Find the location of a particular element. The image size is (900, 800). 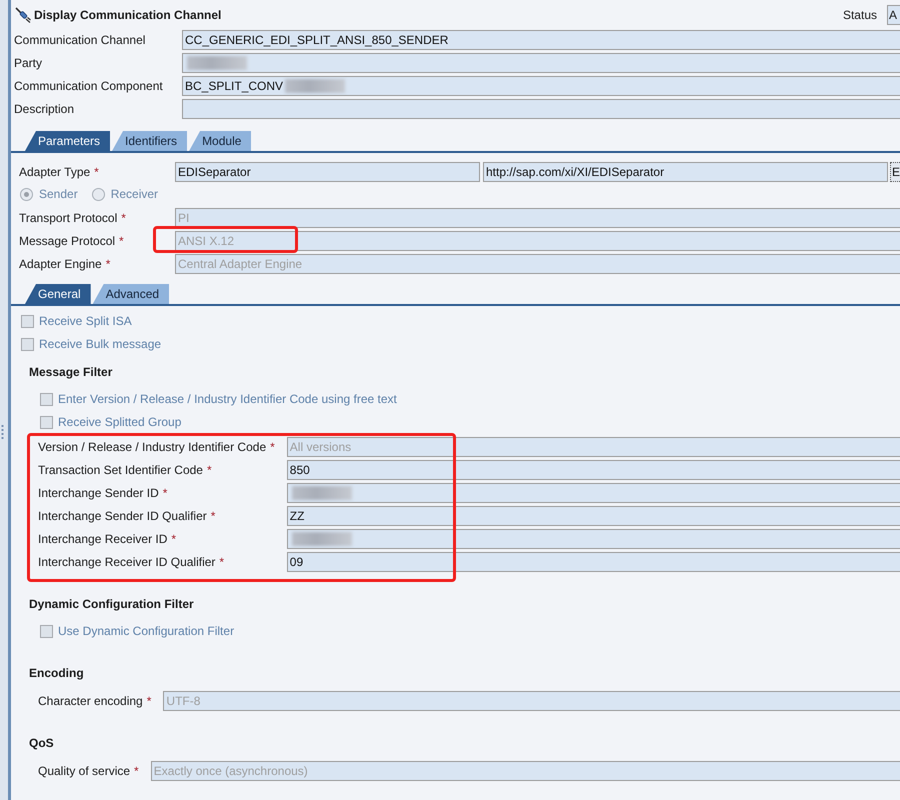

field-label: Character encoding is located at coordinates (90, 701).